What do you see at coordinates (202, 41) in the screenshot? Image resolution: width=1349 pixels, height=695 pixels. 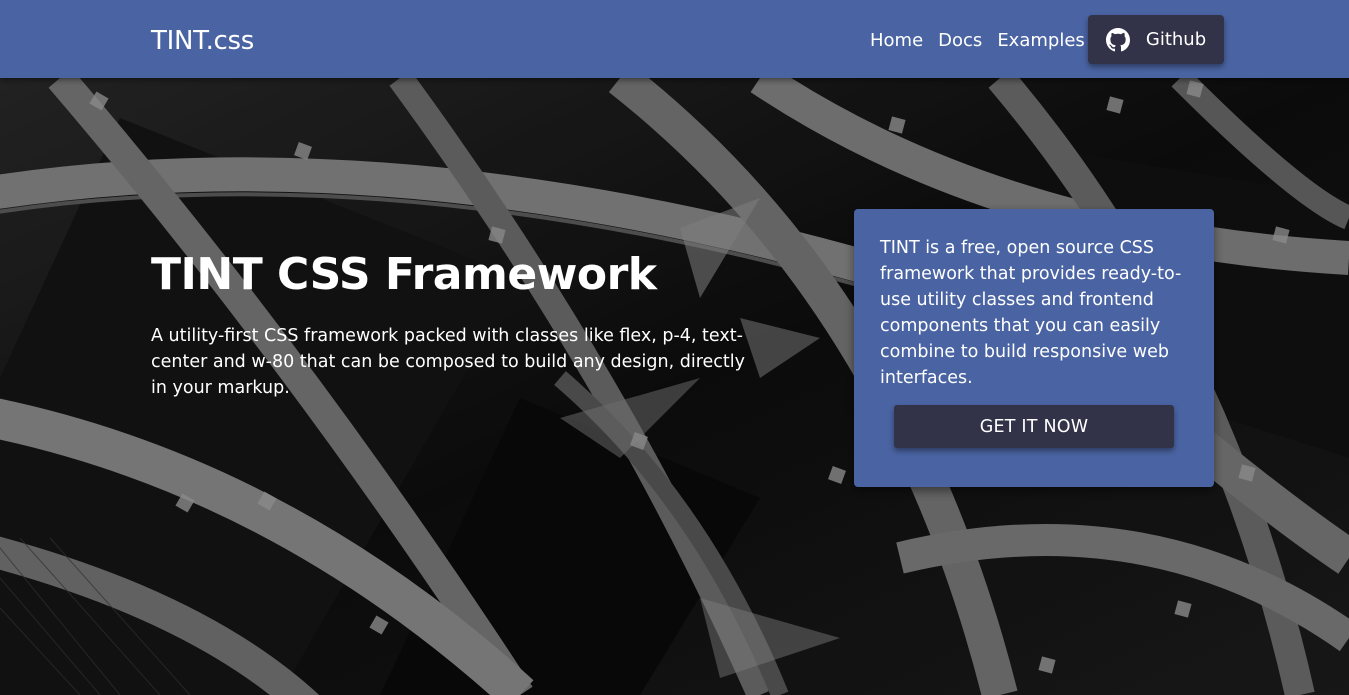 I see `brand-logo: TINT.css` at bounding box center [202, 41].